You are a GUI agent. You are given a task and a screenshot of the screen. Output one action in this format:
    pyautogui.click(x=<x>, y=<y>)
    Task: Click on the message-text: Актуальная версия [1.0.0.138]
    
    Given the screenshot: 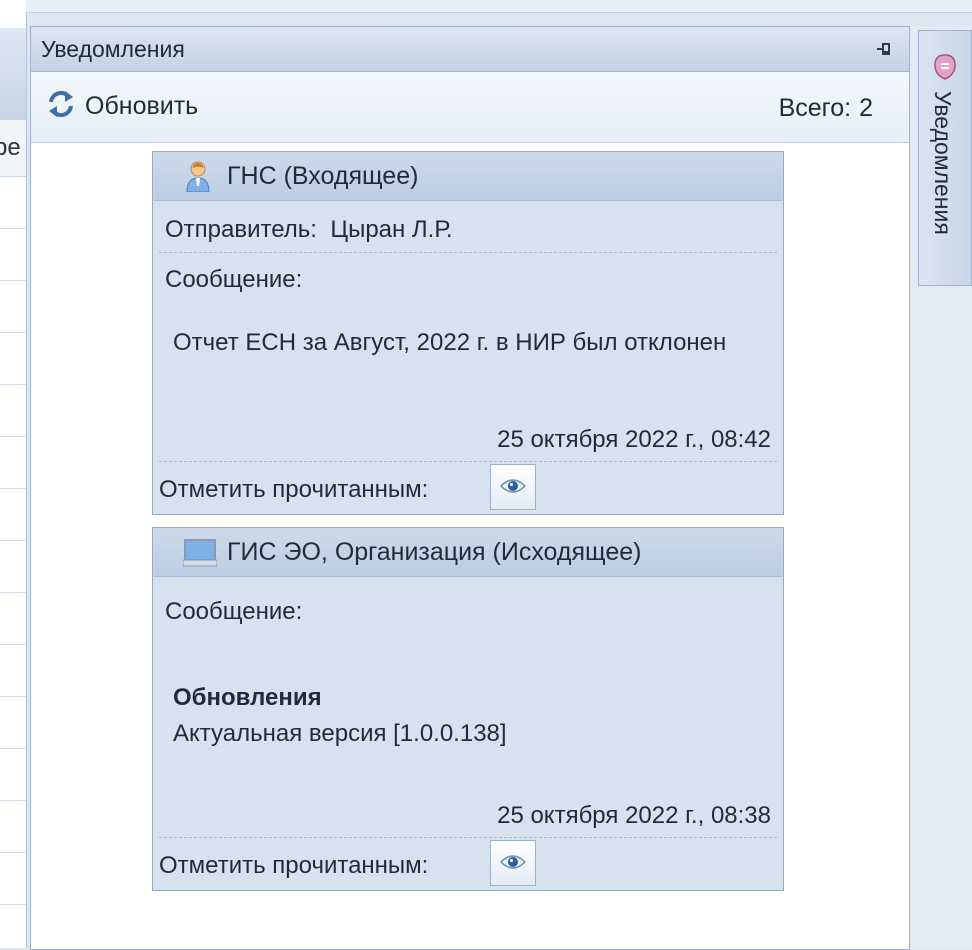 What is the action you would take?
    pyautogui.click(x=340, y=733)
    